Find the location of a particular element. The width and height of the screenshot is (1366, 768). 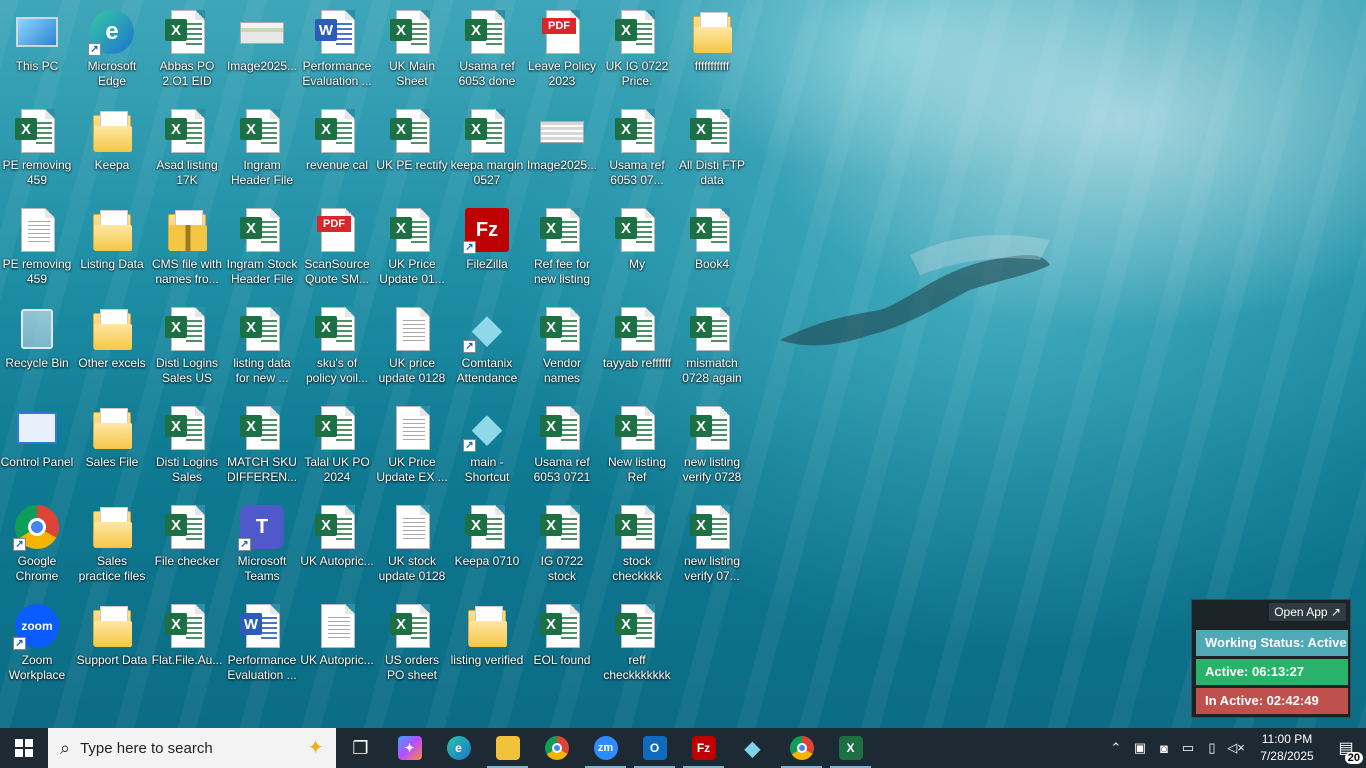

desktop-icon: ◆ ↗ Comtanix Attendance is located at coordinates (487, 349).